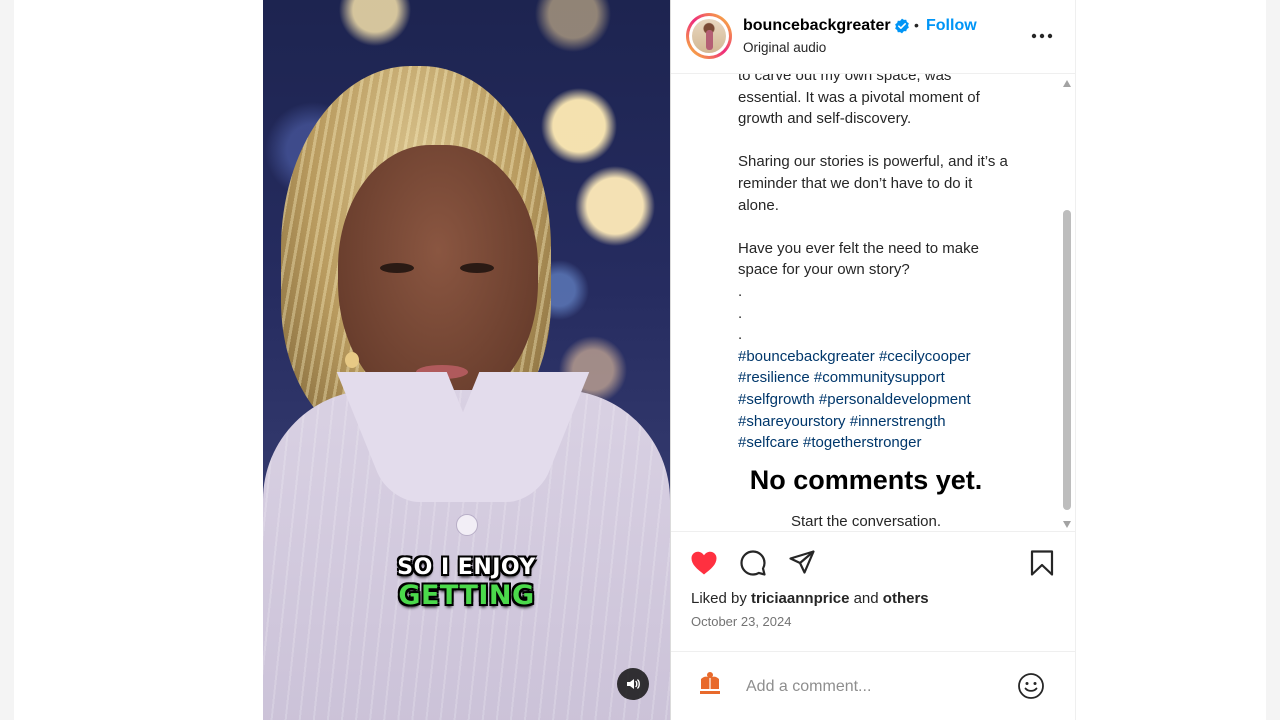  I want to click on caption-line: space for your own story?, so click(824, 270).